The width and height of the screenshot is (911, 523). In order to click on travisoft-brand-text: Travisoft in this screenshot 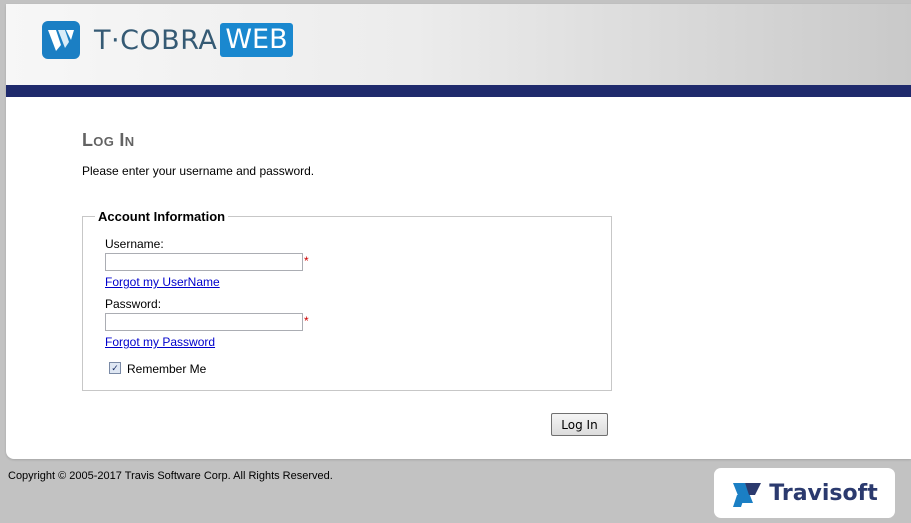, I will do `click(823, 493)`.